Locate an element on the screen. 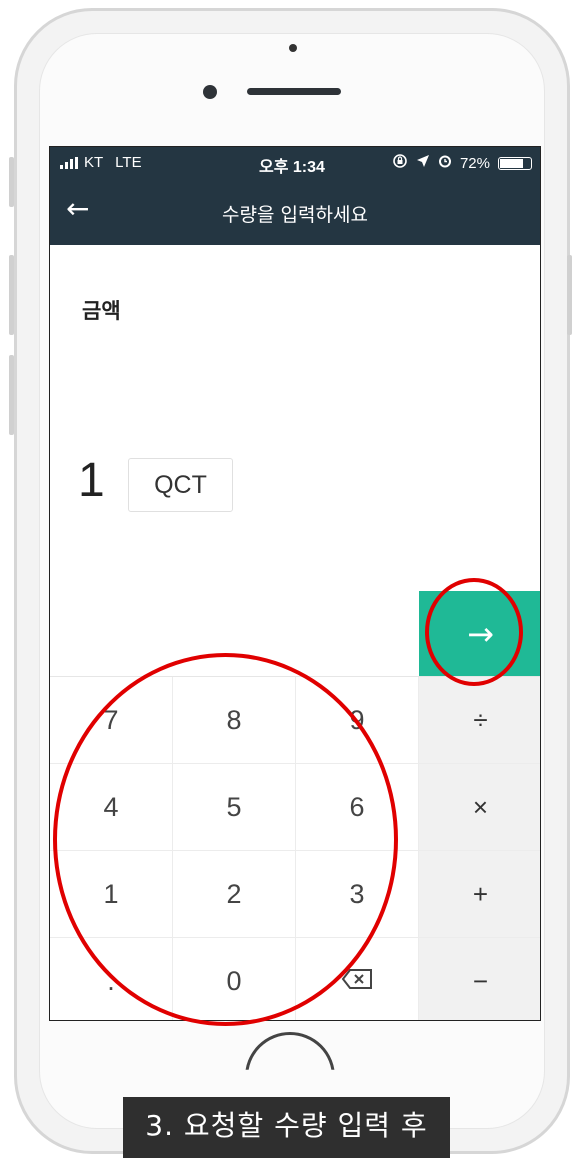 The image size is (581, 1158). power-button is located at coordinates (569, 295).